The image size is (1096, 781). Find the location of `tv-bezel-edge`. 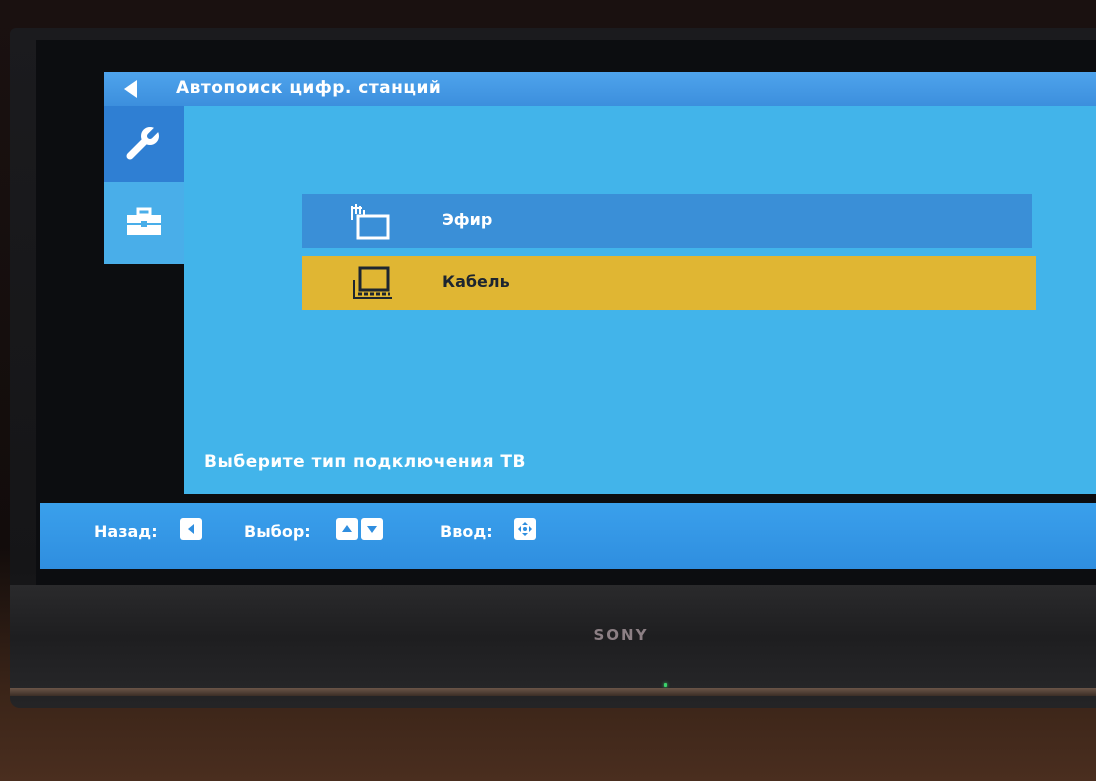

tv-bezel-edge is located at coordinates (553, 692).